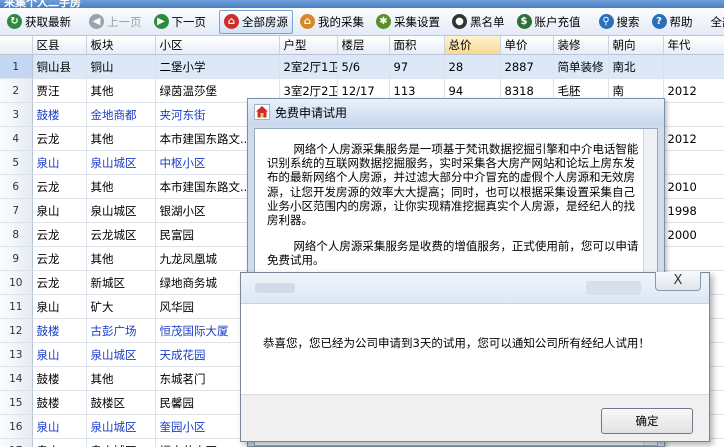 The image size is (724, 447). What do you see at coordinates (16, 442) in the screenshot?
I see `row-number: 17` at bounding box center [16, 442].